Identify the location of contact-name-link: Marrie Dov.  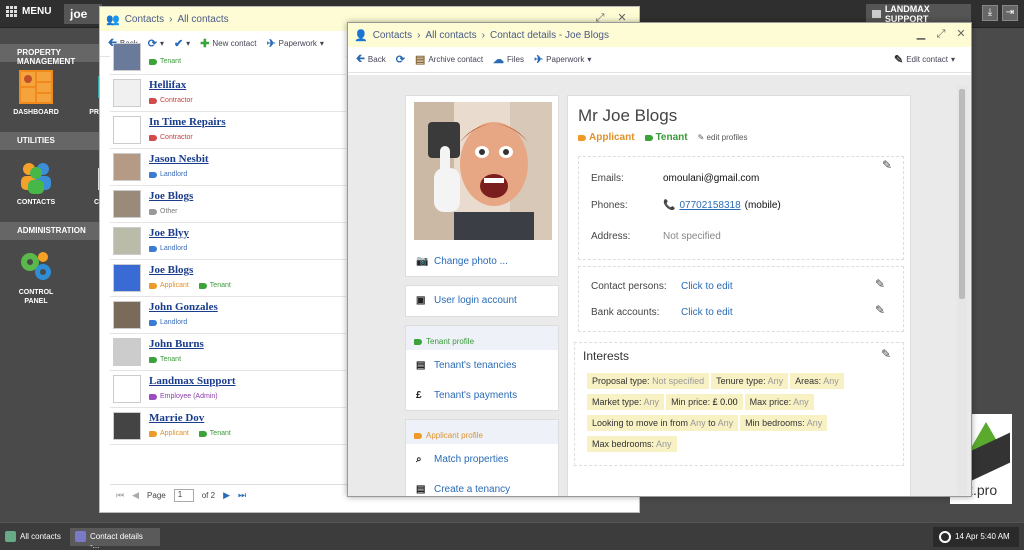
(176, 418).